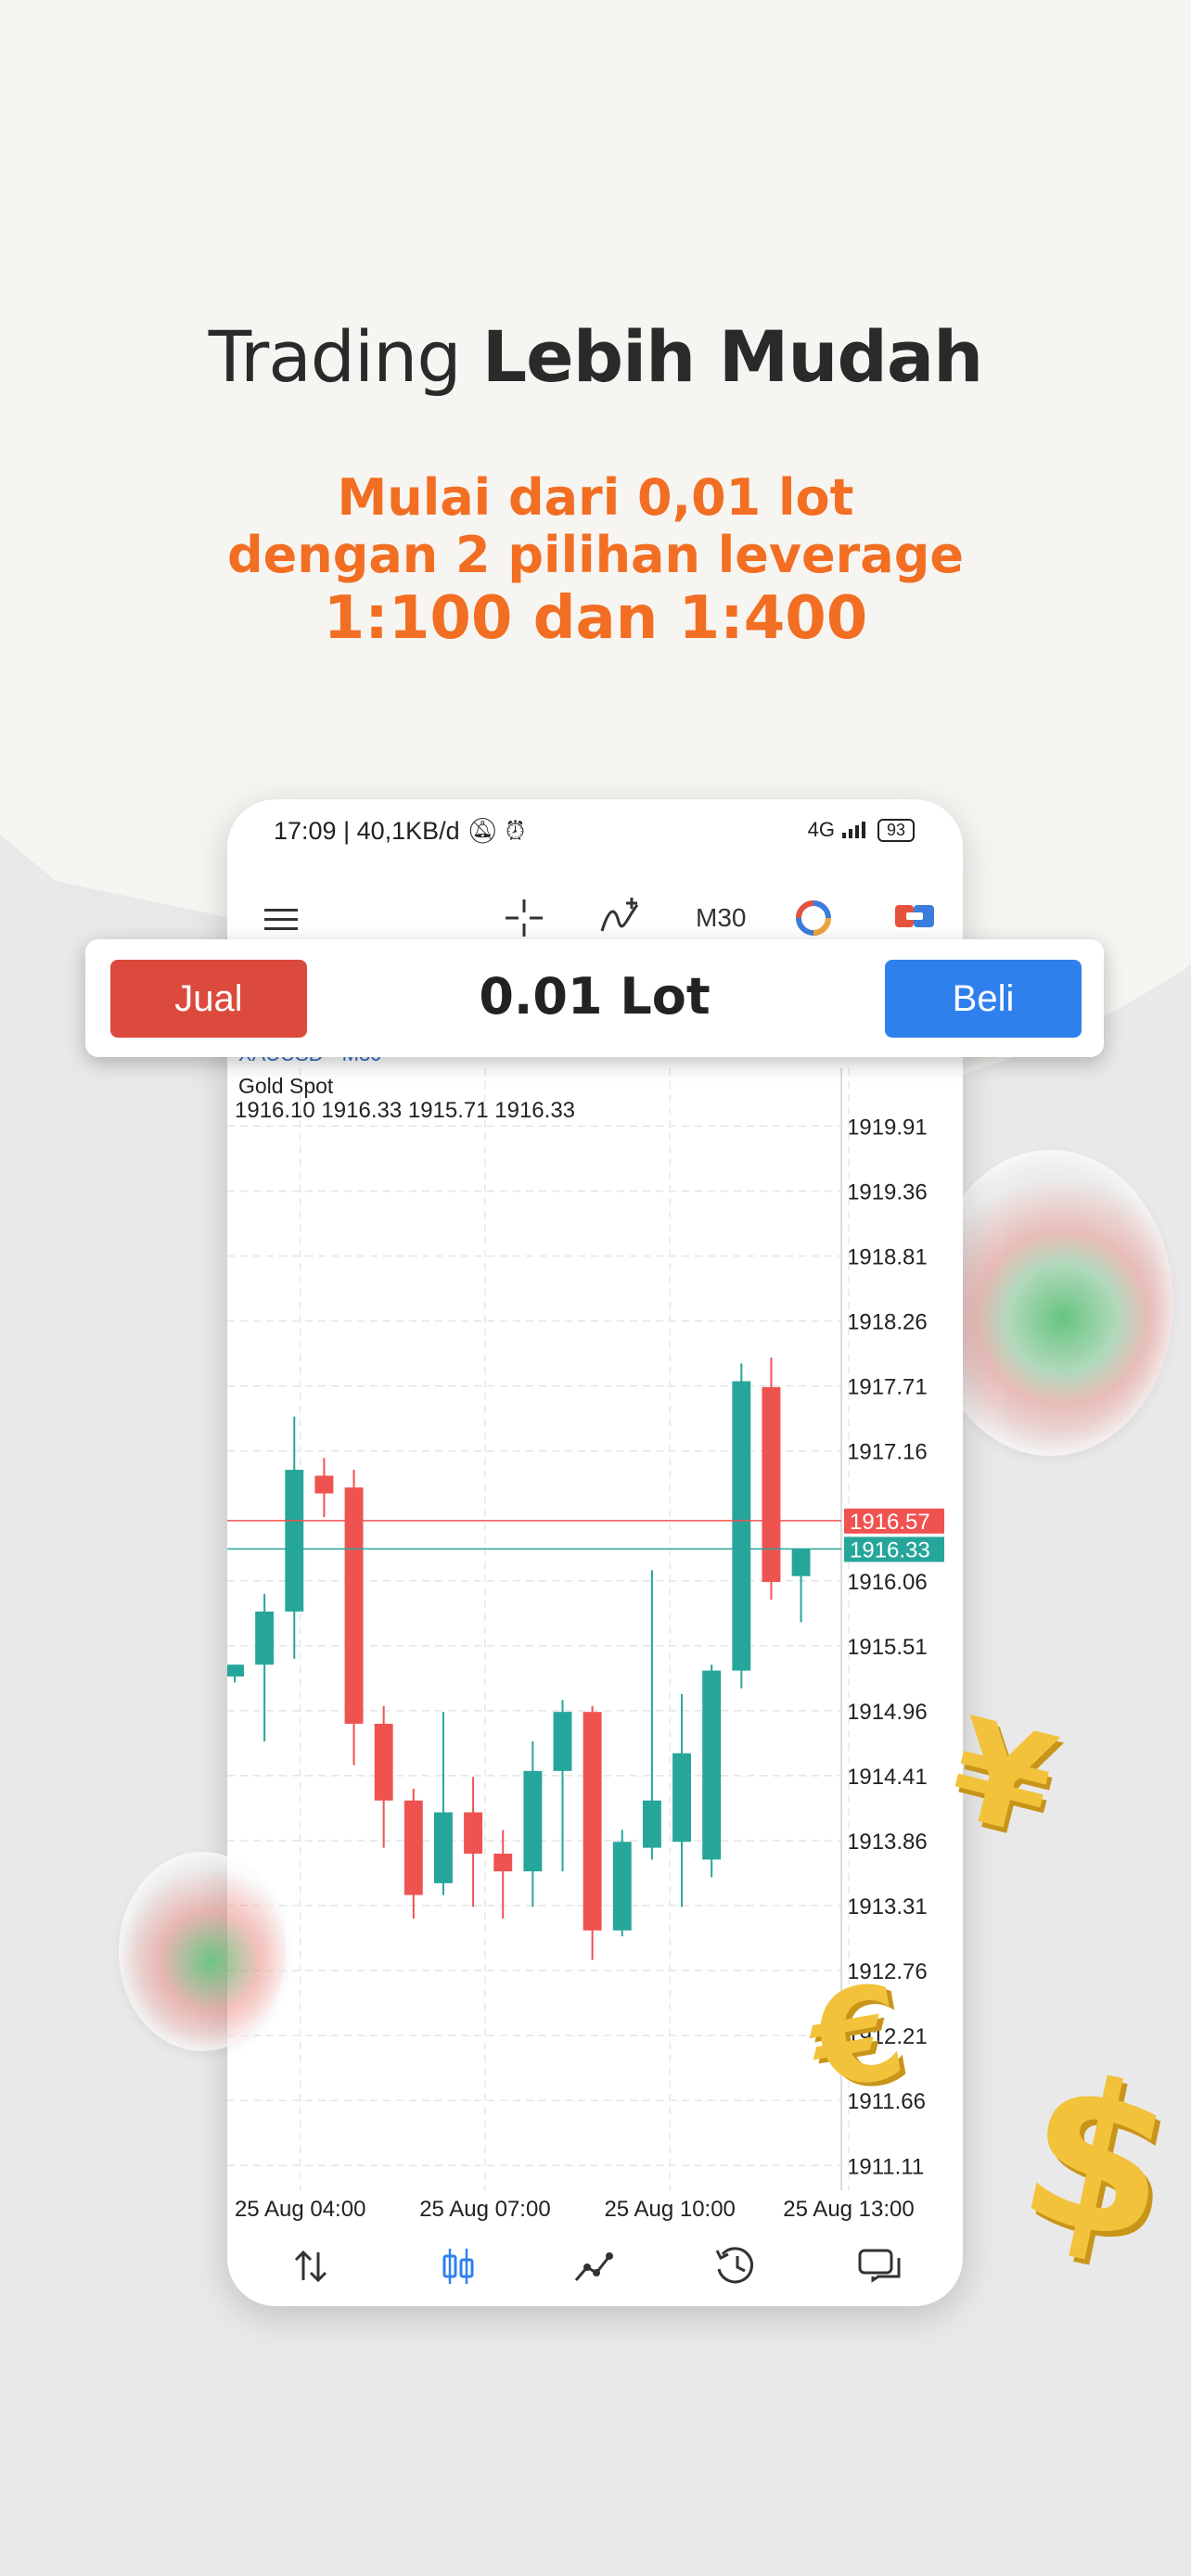 This screenshot has height=2576, width=1191. I want to click on time-axis-label: 25 Aug 07:00, so click(484, 2209).